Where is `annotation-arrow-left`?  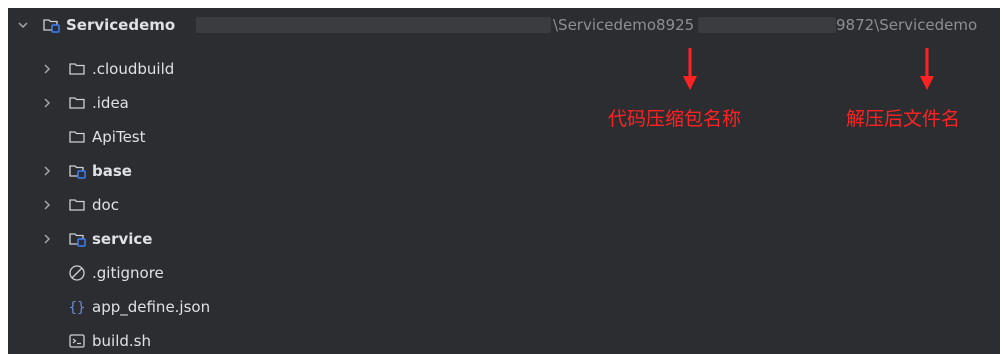 annotation-arrow-left is located at coordinates (690, 69).